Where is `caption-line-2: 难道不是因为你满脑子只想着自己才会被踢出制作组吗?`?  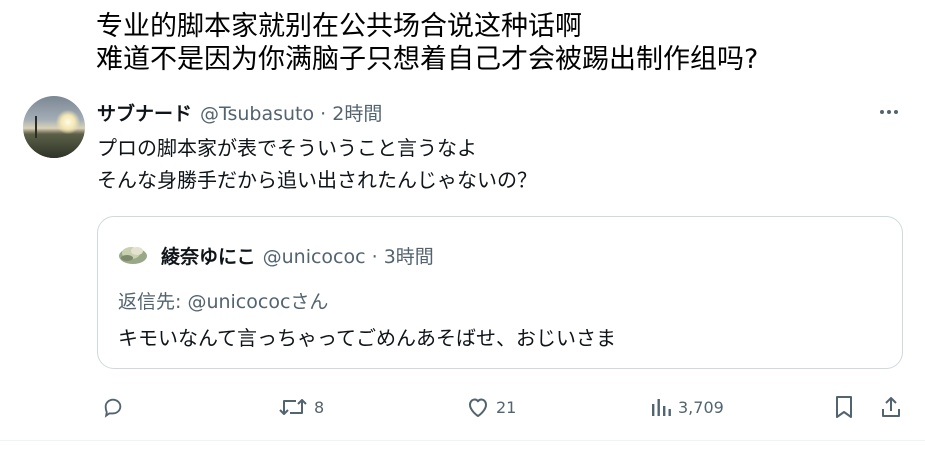
caption-line-2: 难道不是因为你满脑子只想着自己才会被踢出制作组吗? is located at coordinates (427, 59).